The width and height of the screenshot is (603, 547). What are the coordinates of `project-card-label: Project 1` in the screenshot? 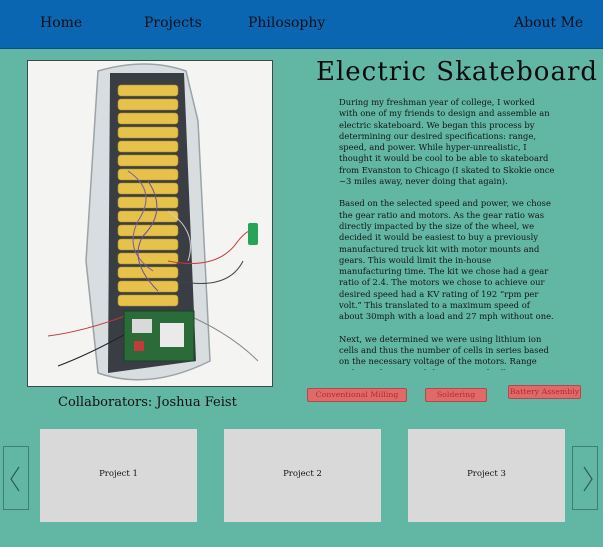 It's located at (118, 474).